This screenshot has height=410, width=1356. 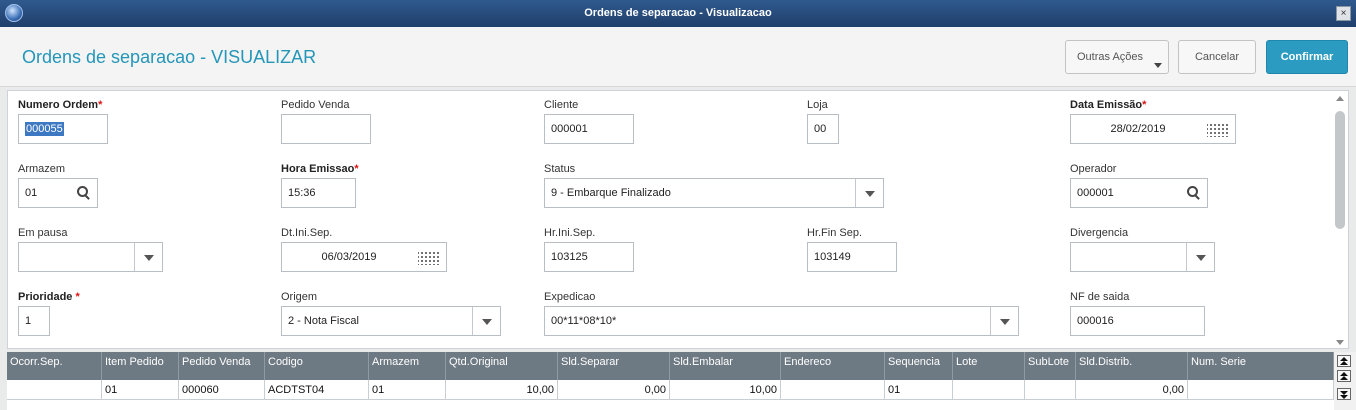 What do you see at coordinates (364, 257) in the screenshot?
I see `dt-ini-sep-field: 06/03/2019` at bounding box center [364, 257].